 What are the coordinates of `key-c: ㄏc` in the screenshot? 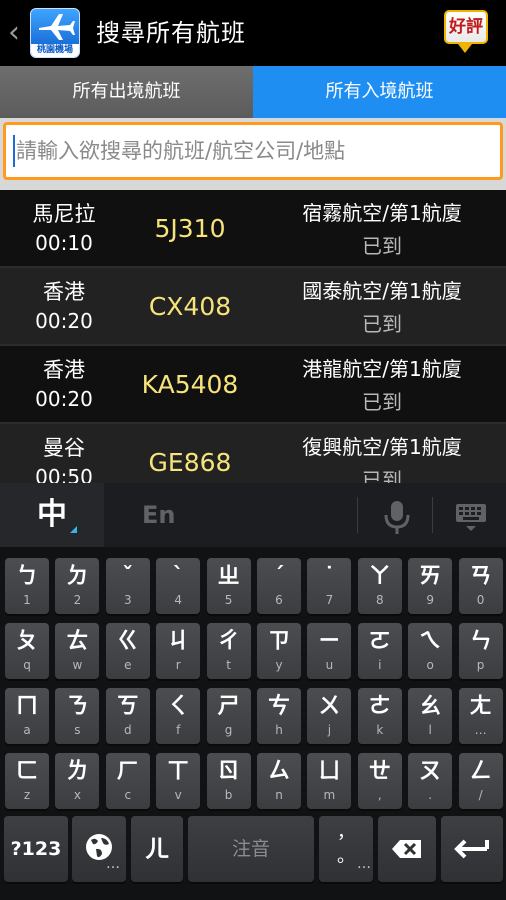 It's located at (127, 781).